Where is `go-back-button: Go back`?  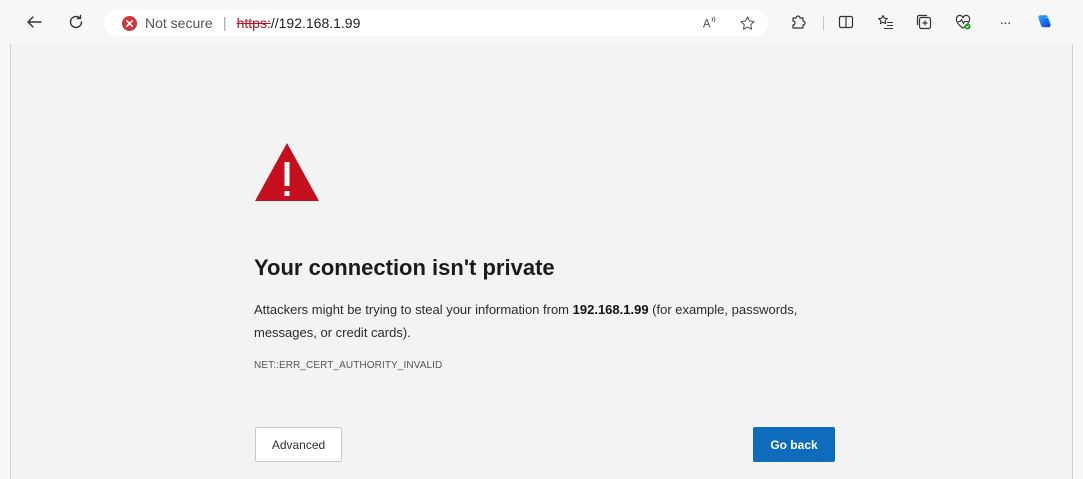 go-back-button: Go back is located at coordinates (794, 444).